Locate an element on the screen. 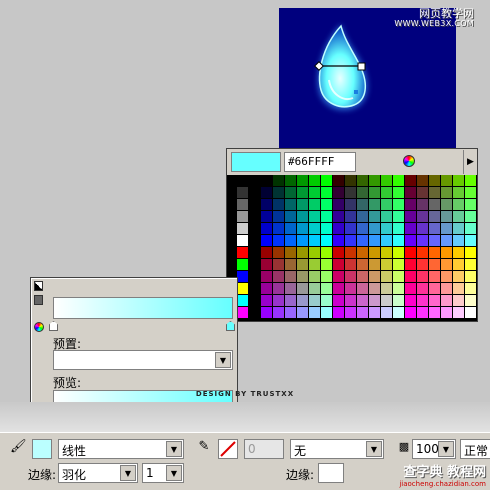 This screenshot has height=490, width=490. panel-menu-arrow-icon: ▶ is located at coordinates (470, 162).